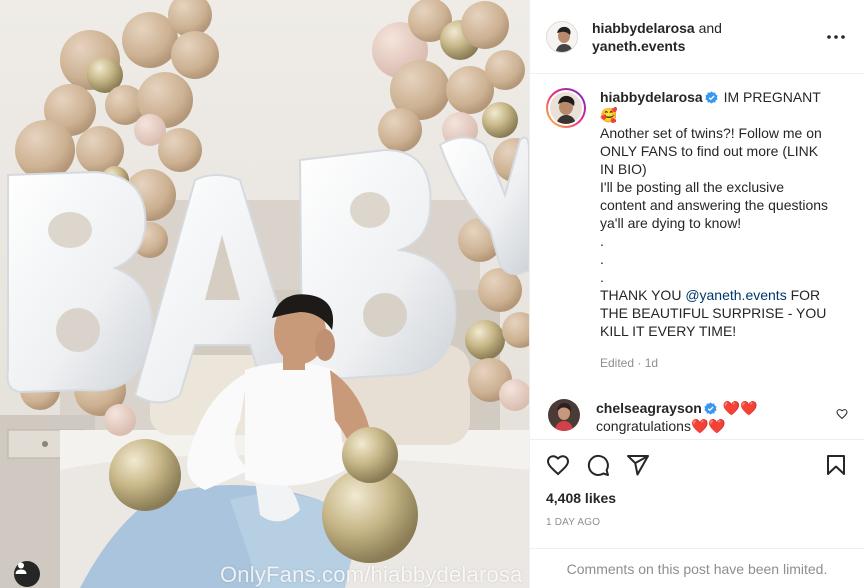  I want to click on header-usernames: hiabbydelarosa and yaneth.events, so click(657, 37).